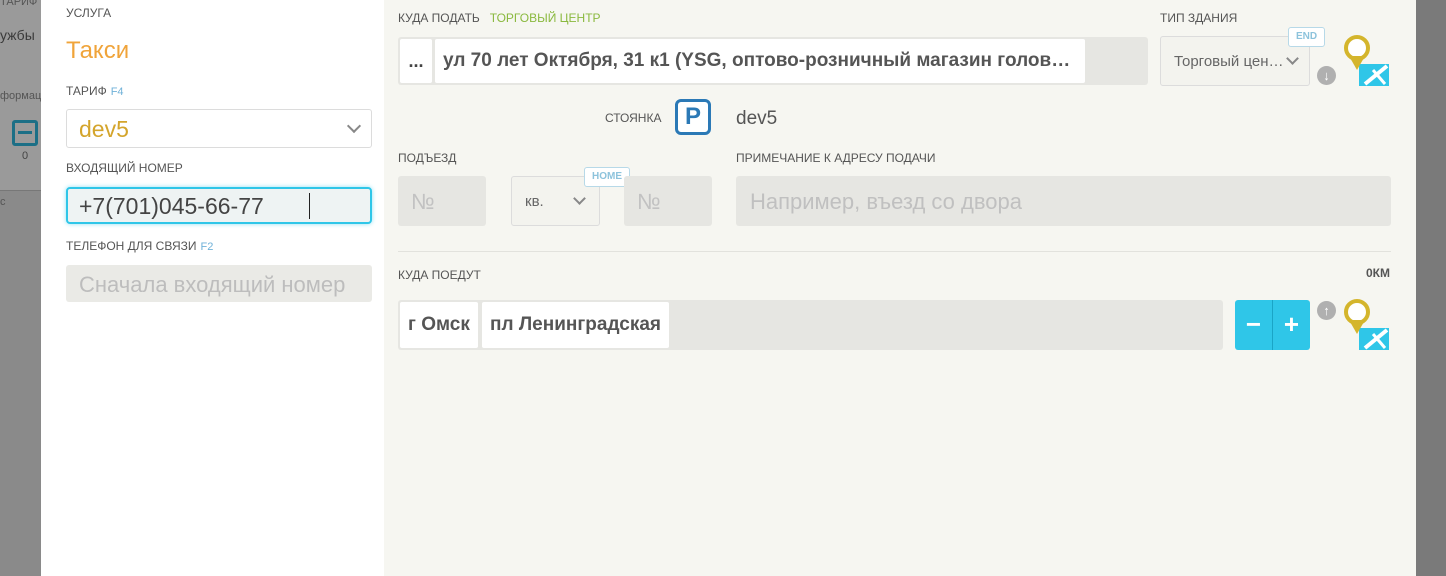 The image size is (1446, 576). What do you see at coordinates (97, 51) in the screenshot?
I see `service-value: Такси` at bounding box center [97, 51].